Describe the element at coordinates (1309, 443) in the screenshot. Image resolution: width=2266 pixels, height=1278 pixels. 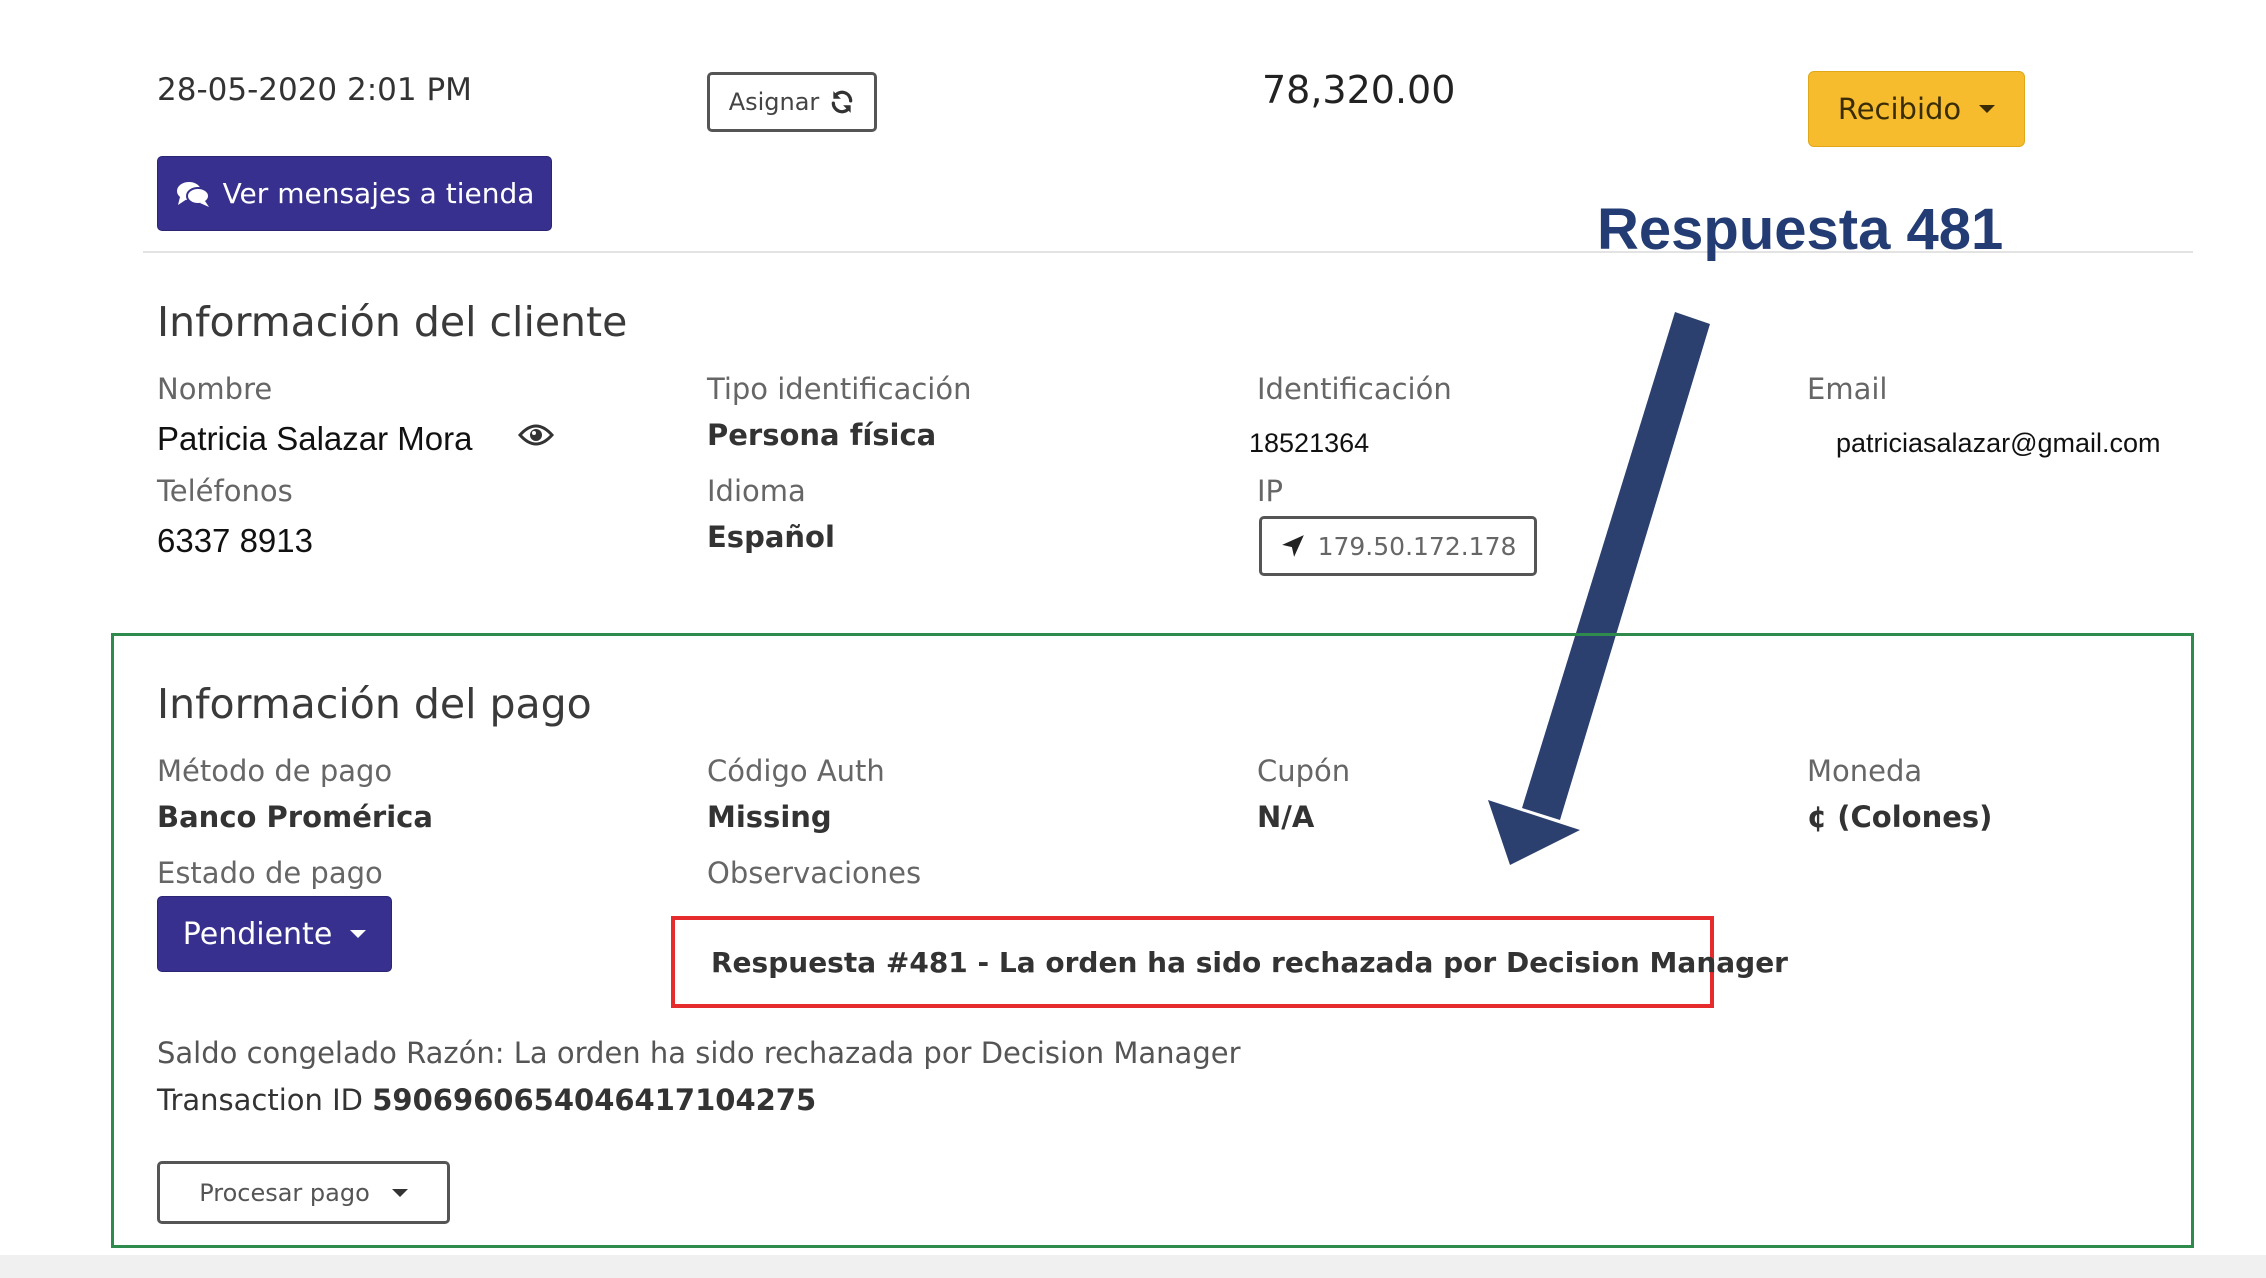
I see `identification-value: 18521364` at that location.